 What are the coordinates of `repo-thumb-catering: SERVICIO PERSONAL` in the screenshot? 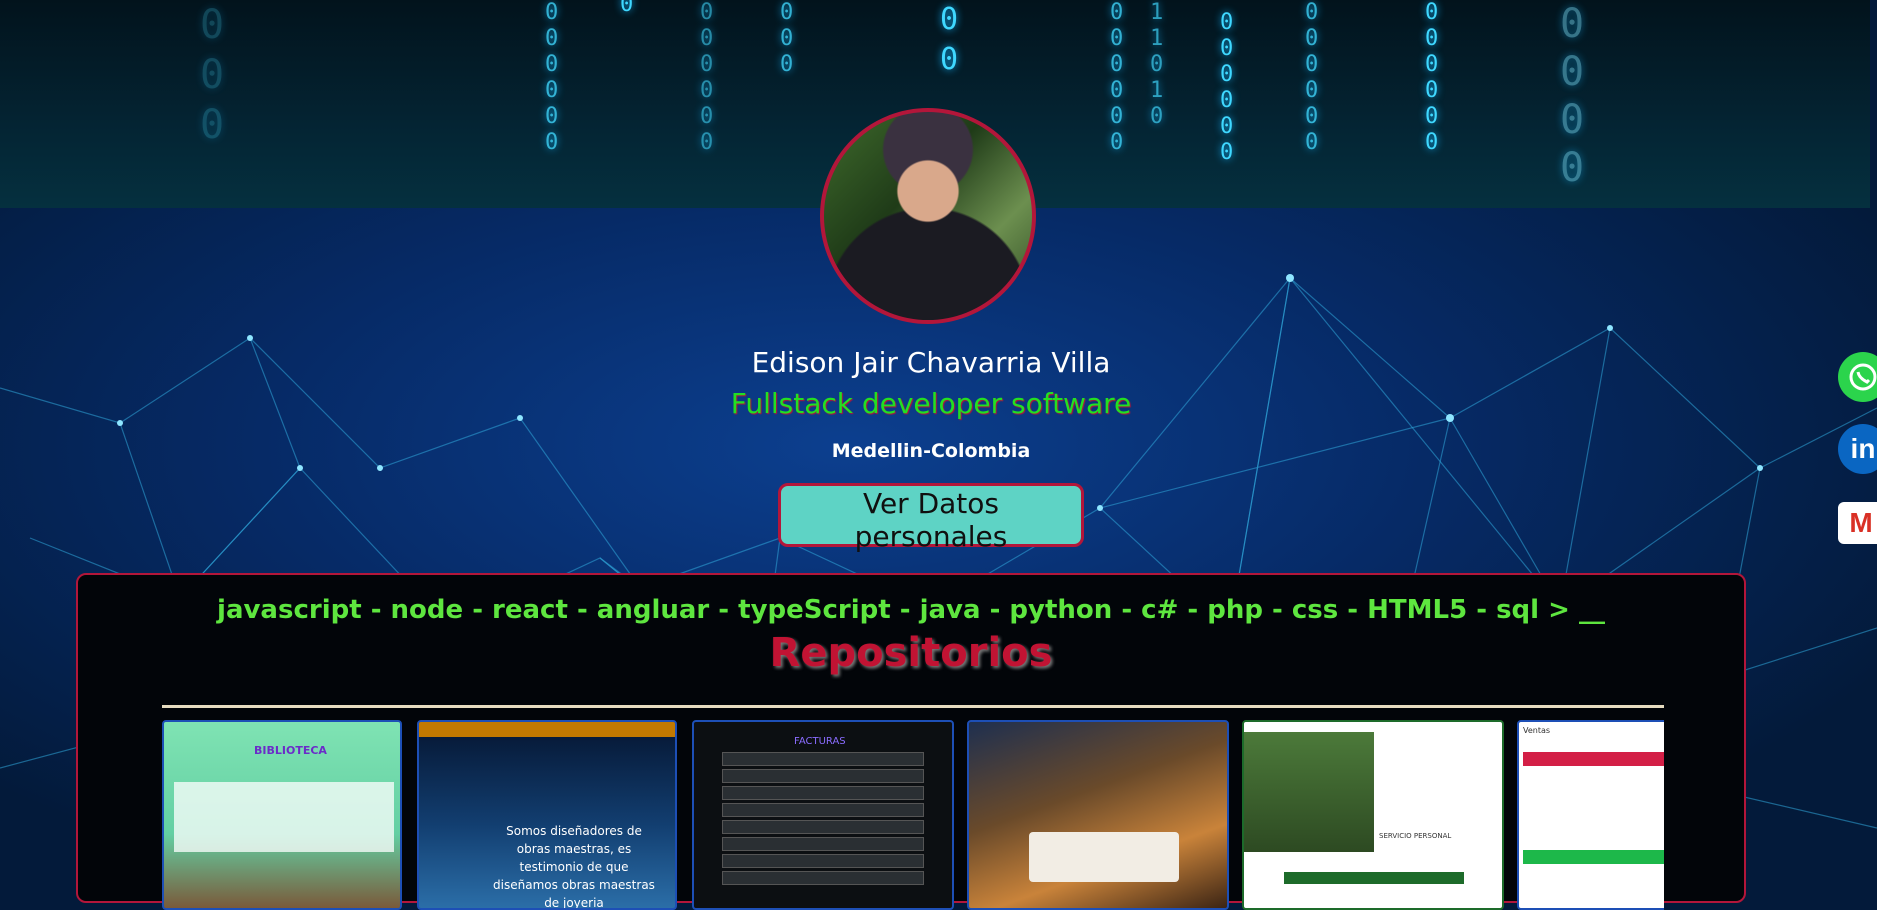 It's located at (1373, 815).